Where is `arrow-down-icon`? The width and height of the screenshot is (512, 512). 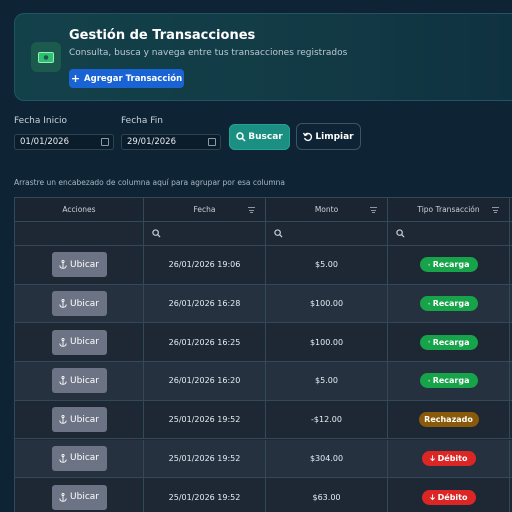 arrow-down-icon is located at coordinates (432, 458).